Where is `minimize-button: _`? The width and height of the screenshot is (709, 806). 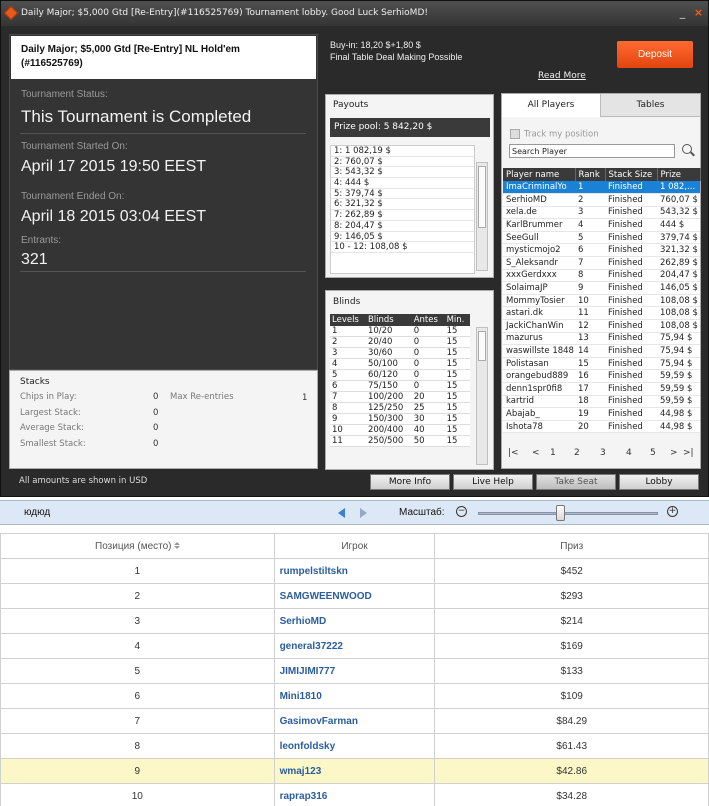 minimize-button: _ is located at coordinates (682, 13).